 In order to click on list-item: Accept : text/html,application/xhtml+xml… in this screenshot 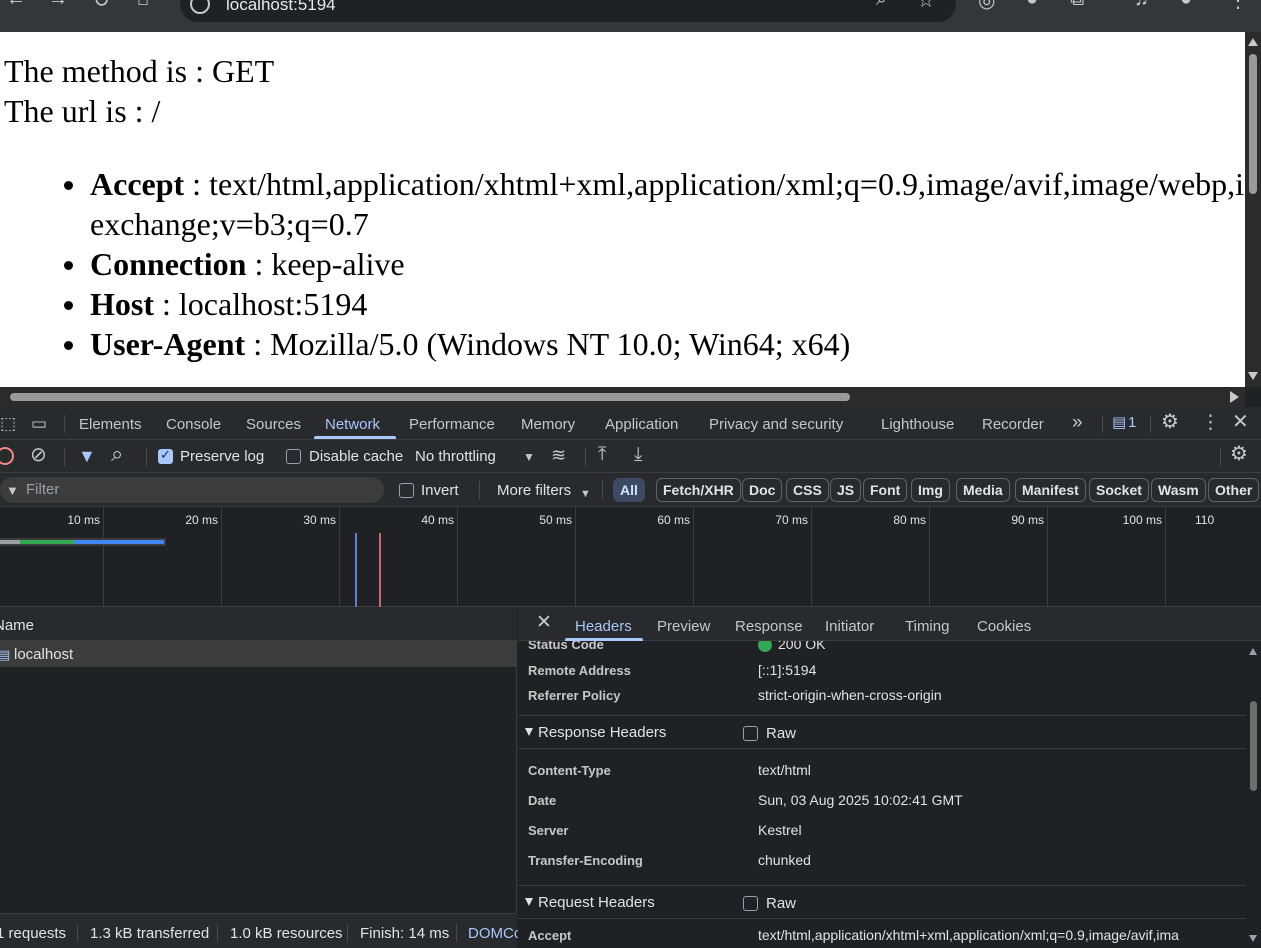, I will do `click(622, 204)`.